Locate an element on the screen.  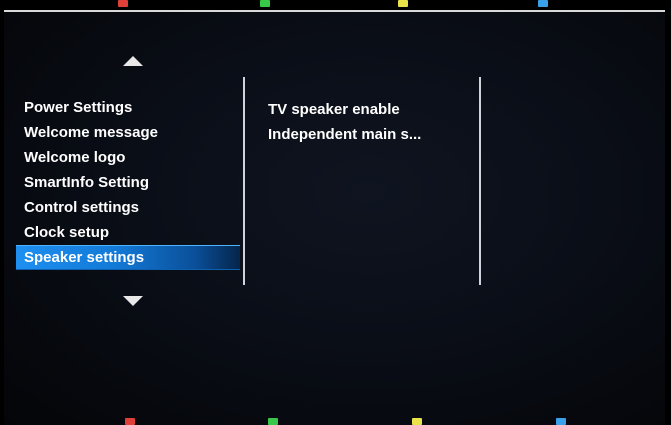
scroll-up-icon is located at coordinates (133, 61).